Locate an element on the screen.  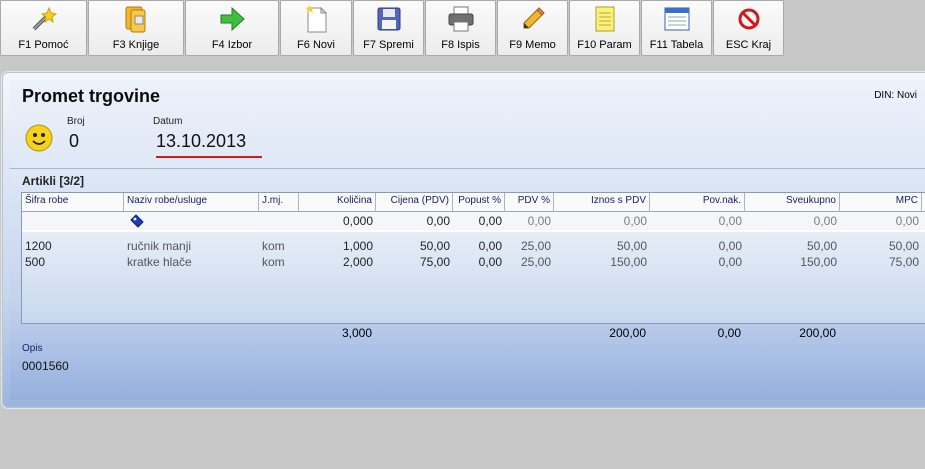
entry-sifra-cell is located at coordinates (73, 221).